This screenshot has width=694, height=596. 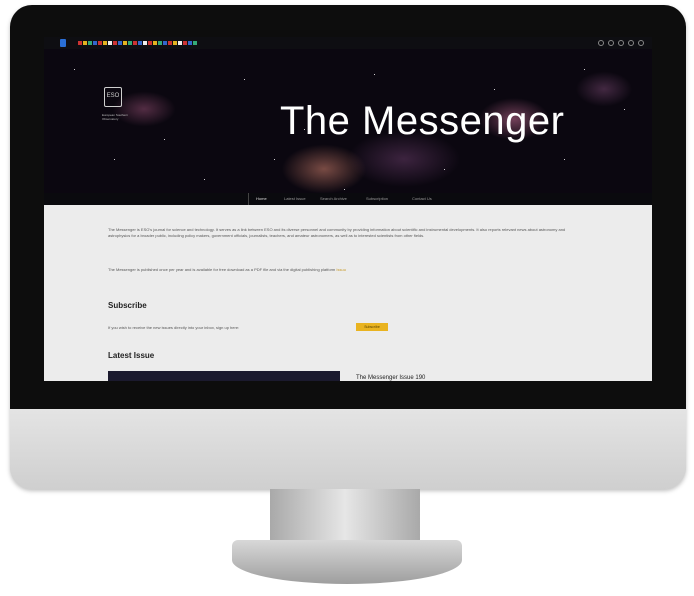 What do you see at coordinates (341, 269) in the screenshot?
I see `issuu-link: Issuu` at bounding box center [341, 269].